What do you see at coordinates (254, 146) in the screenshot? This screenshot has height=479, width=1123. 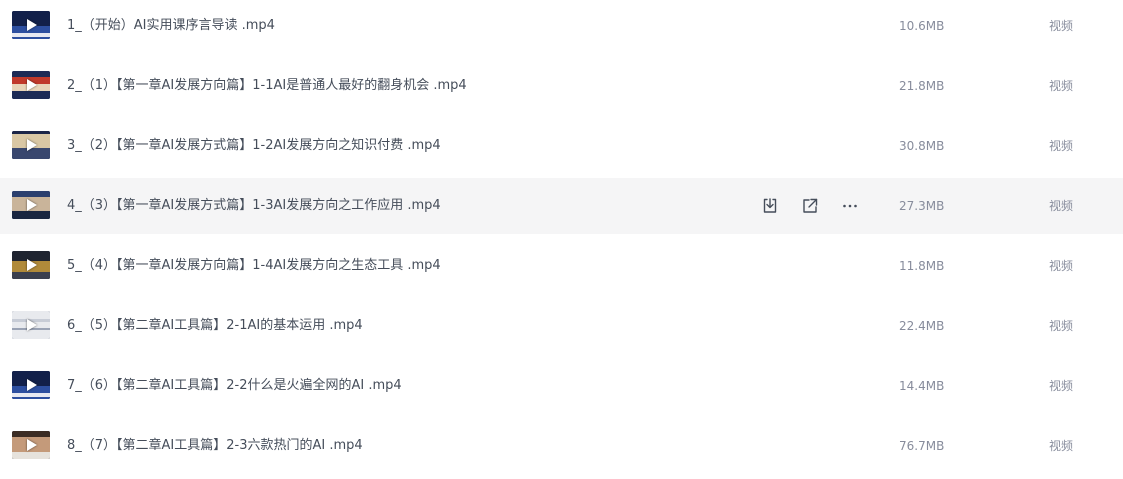 I see `file-name: 3_（2）【第一章AI发展方式篇】1-2AI发展方向之知识付费 .mp4` at bounding box center [254, 146].